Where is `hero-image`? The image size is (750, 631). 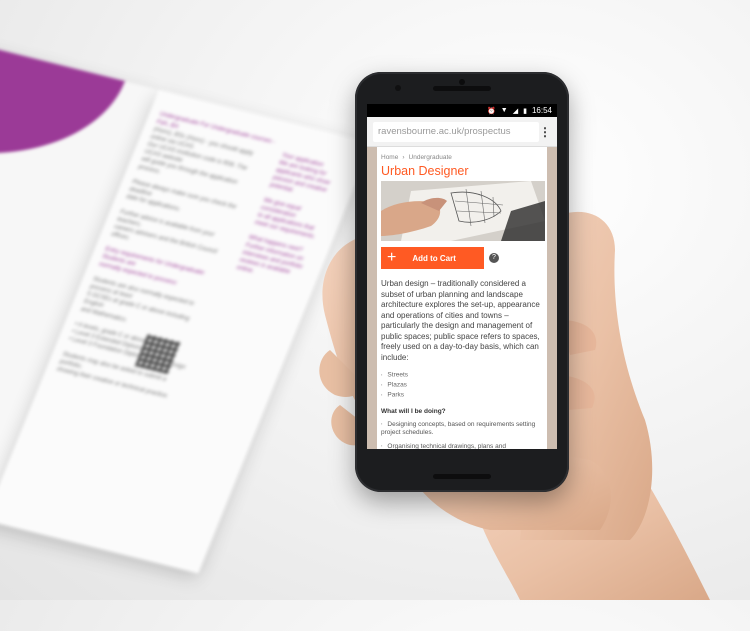 hero-image is located at coordinates (463, 211).